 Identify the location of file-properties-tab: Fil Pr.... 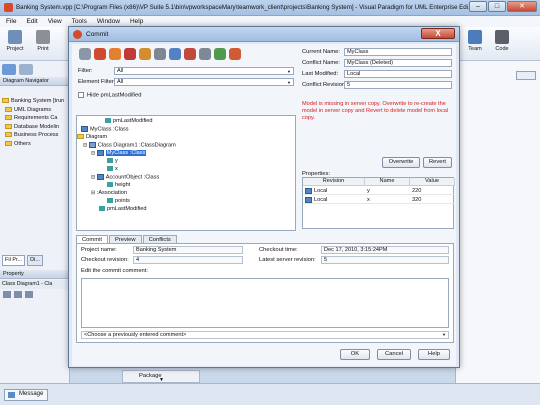
(14, 260).